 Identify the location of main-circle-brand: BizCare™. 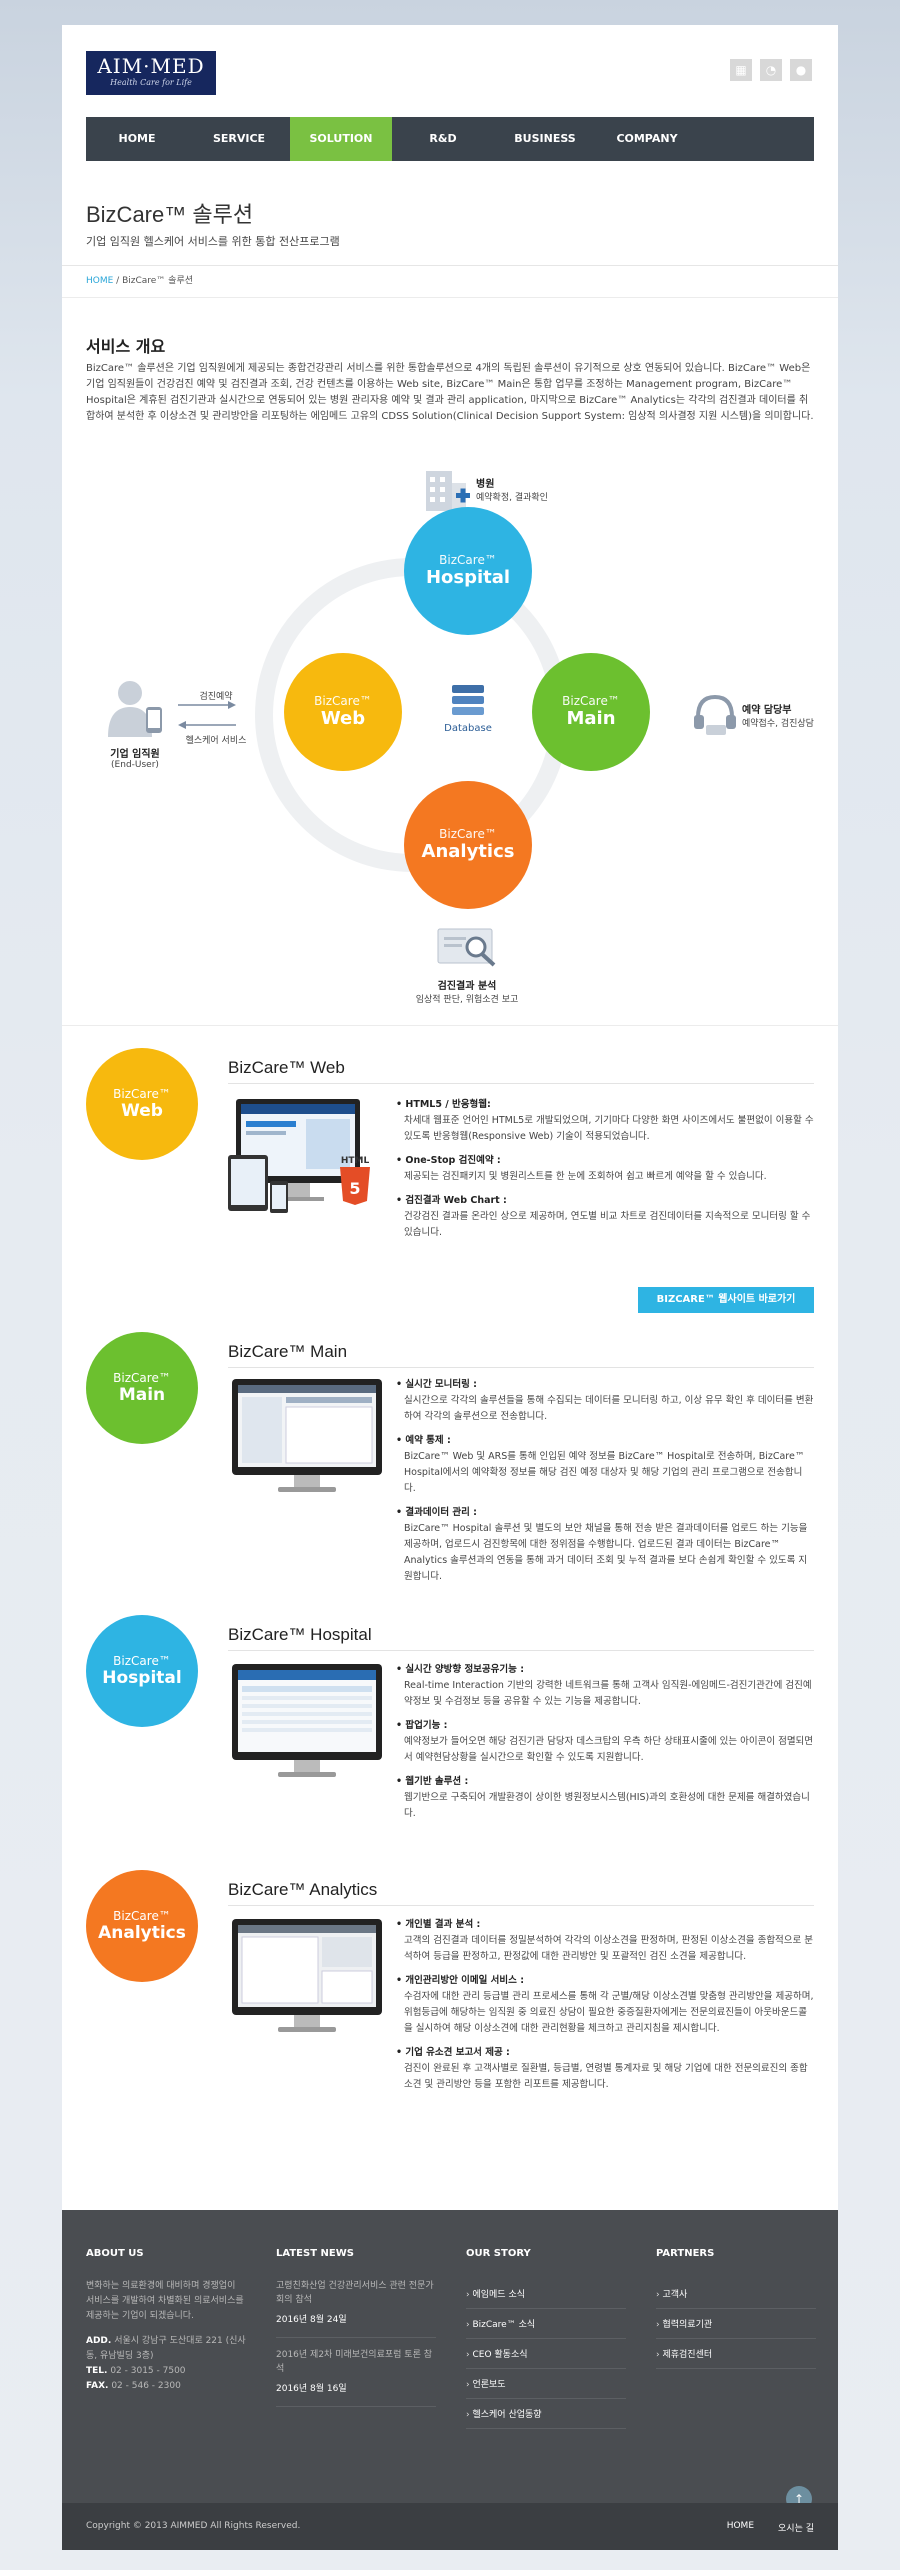
(591, 701).